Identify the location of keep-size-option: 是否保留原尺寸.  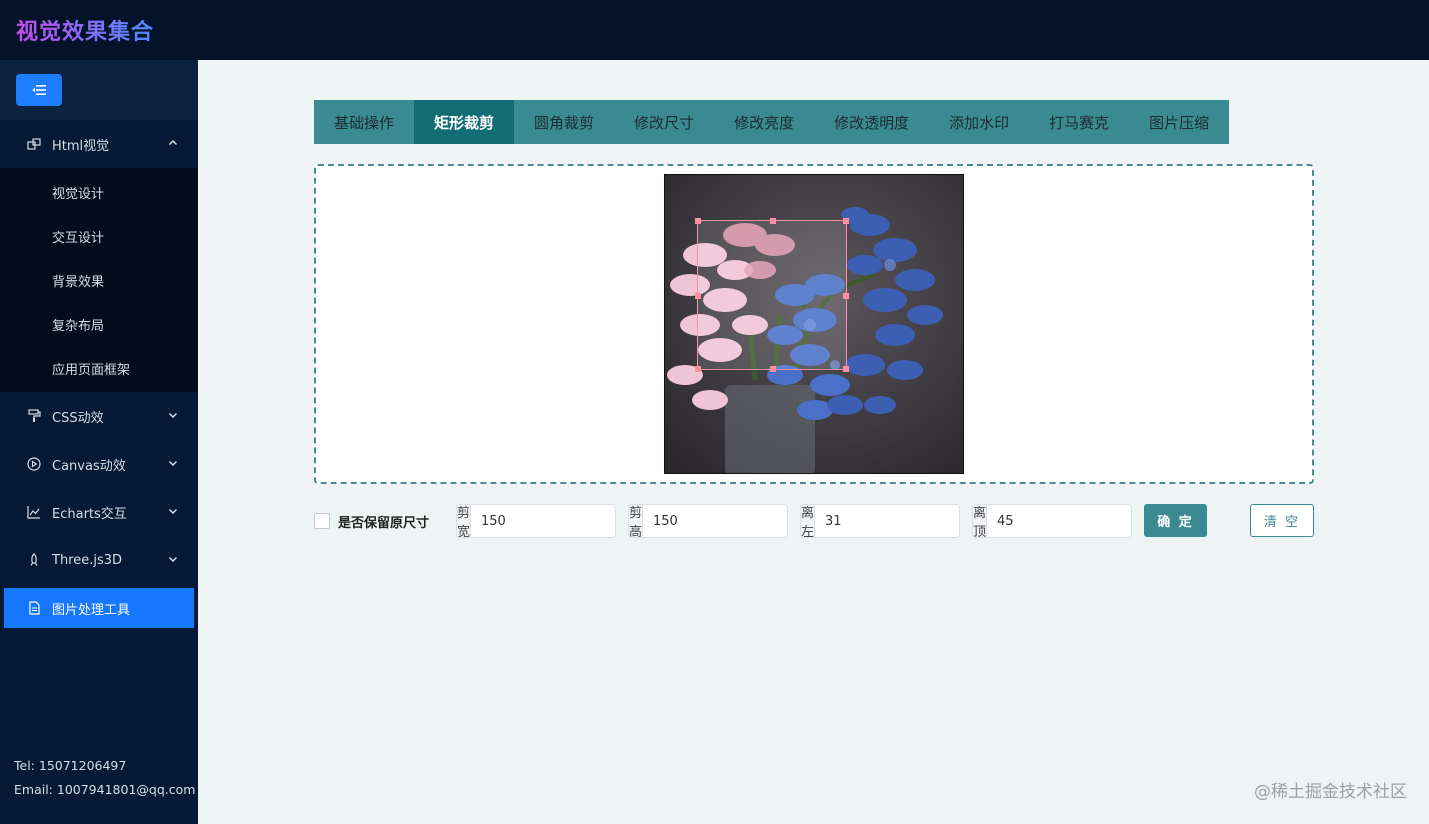
(371, 521).